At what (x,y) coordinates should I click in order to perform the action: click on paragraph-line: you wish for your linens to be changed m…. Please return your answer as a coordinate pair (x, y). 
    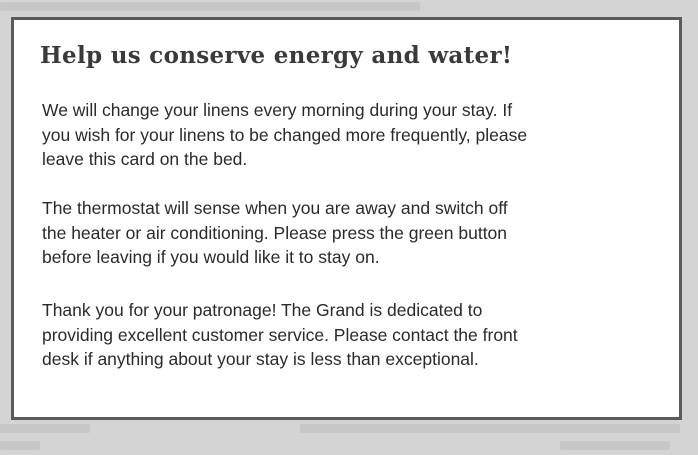
    Looking at the image, I should click on (285, 134).